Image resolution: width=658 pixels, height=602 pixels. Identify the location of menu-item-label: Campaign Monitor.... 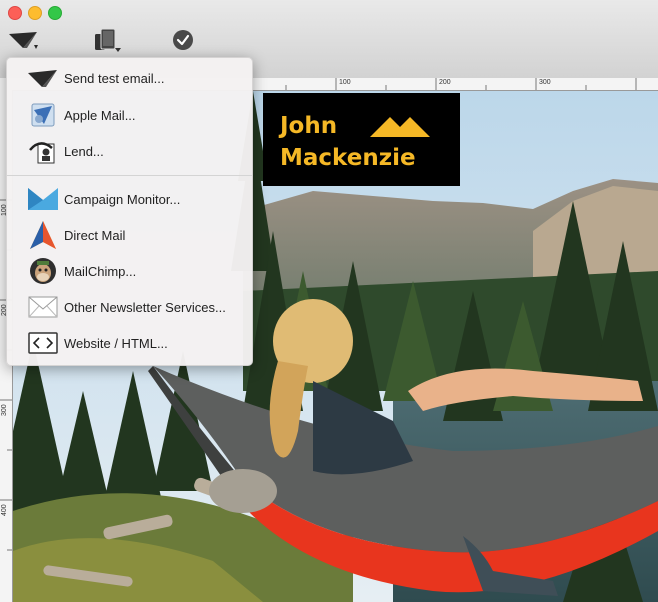
(122, 199).